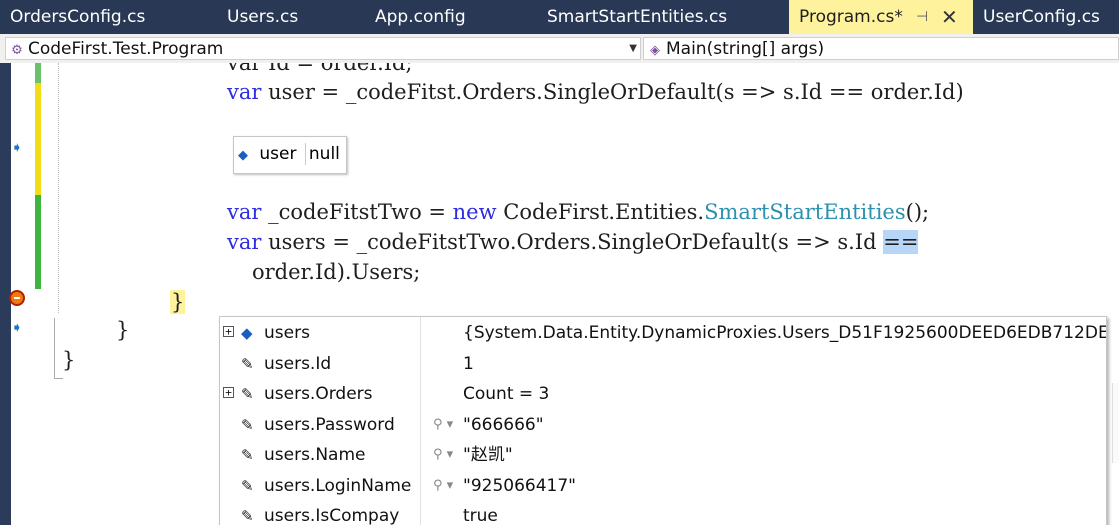  Describe the element at coordinates (881, 48) in the screenshot. I see `member-dropdown: ◈ Main(string[] args)` at that location.